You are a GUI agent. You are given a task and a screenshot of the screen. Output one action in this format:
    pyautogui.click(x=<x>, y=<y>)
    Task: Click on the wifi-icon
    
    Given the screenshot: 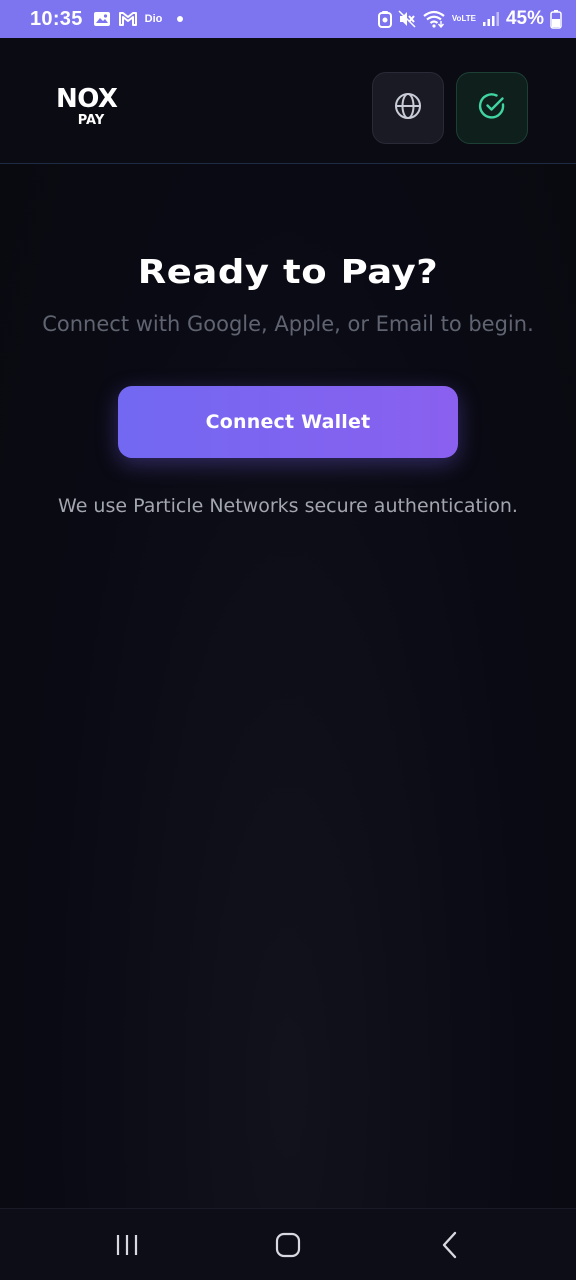 What is the action you would take?
    pyautogui.click(x=434, y=19)
    